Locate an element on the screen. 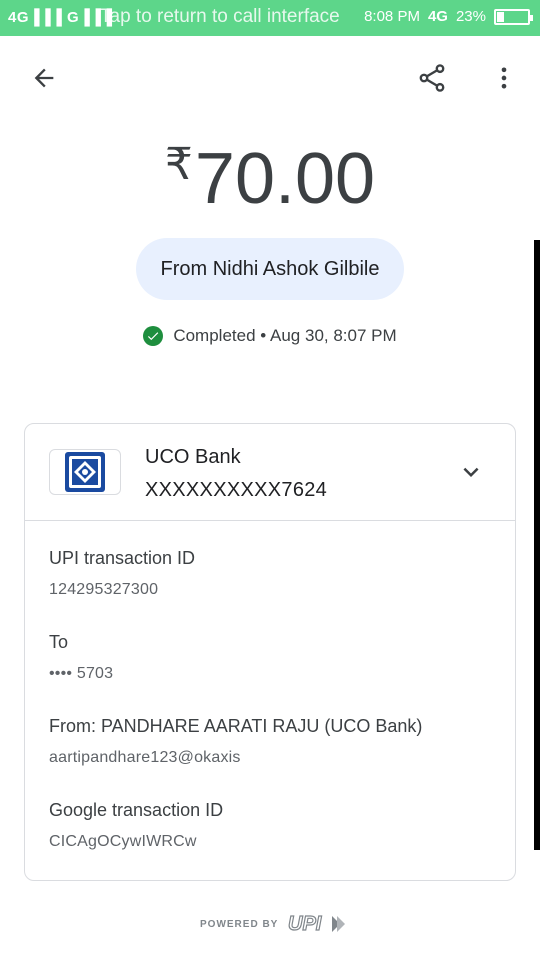 Image resolution: width=540 pixels, height=960 pixels. signal-indicator: 4G▐▐▐ G▐▐▐ is located at coordinates (60, 17).